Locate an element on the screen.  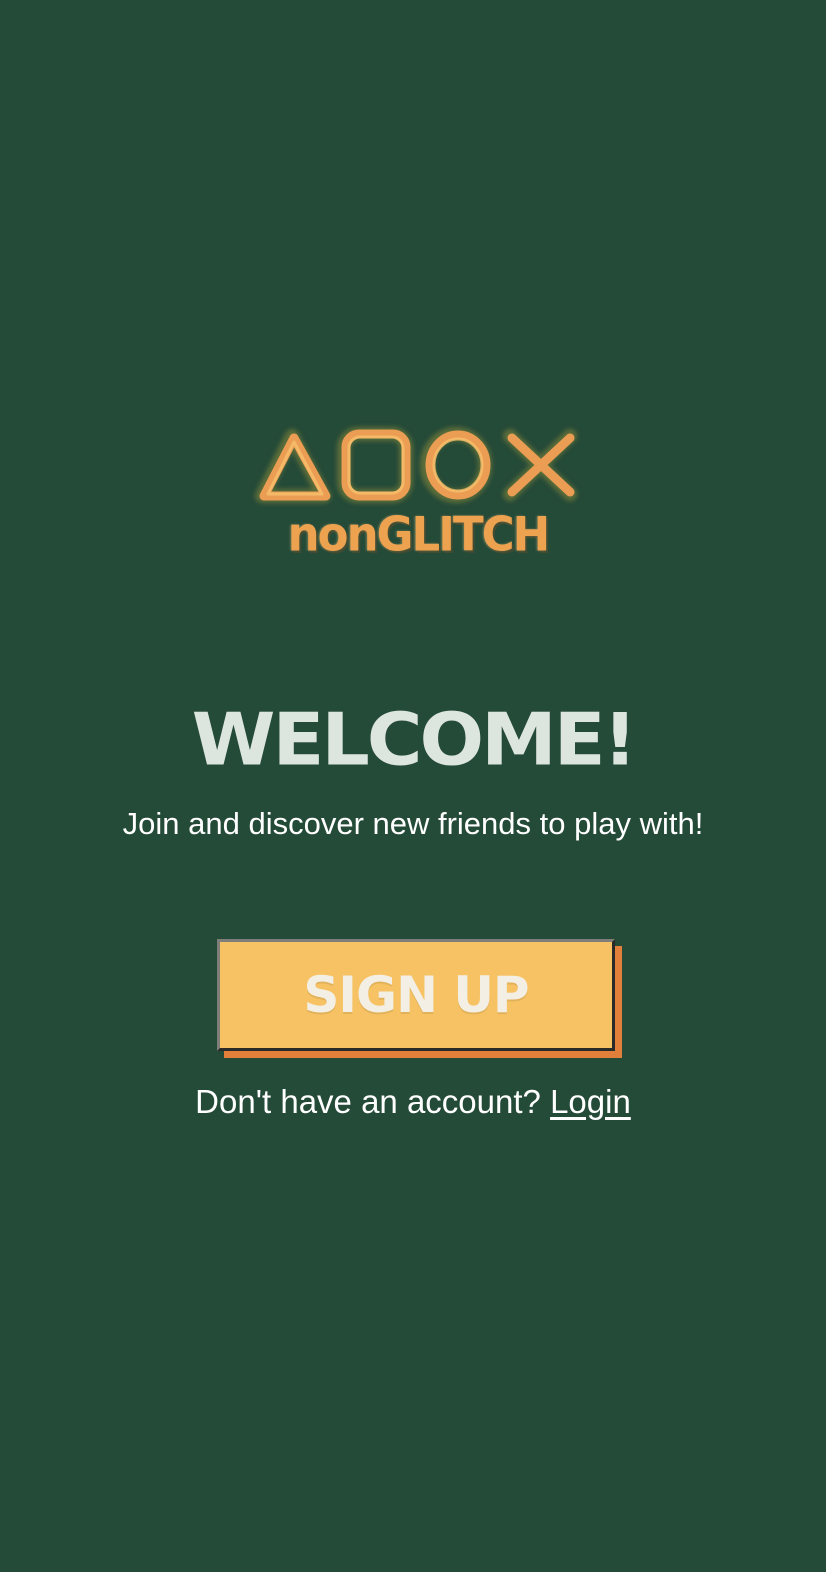
logo-wordmark: nonGLITCH is located at coordinates (419, 534).